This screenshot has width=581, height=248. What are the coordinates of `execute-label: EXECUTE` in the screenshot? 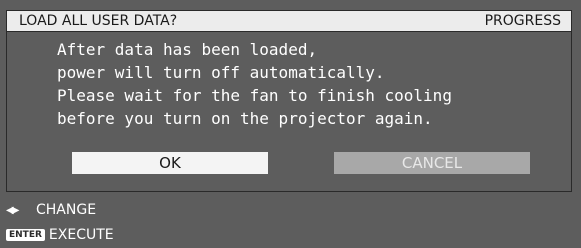 It's located at (81, 235).